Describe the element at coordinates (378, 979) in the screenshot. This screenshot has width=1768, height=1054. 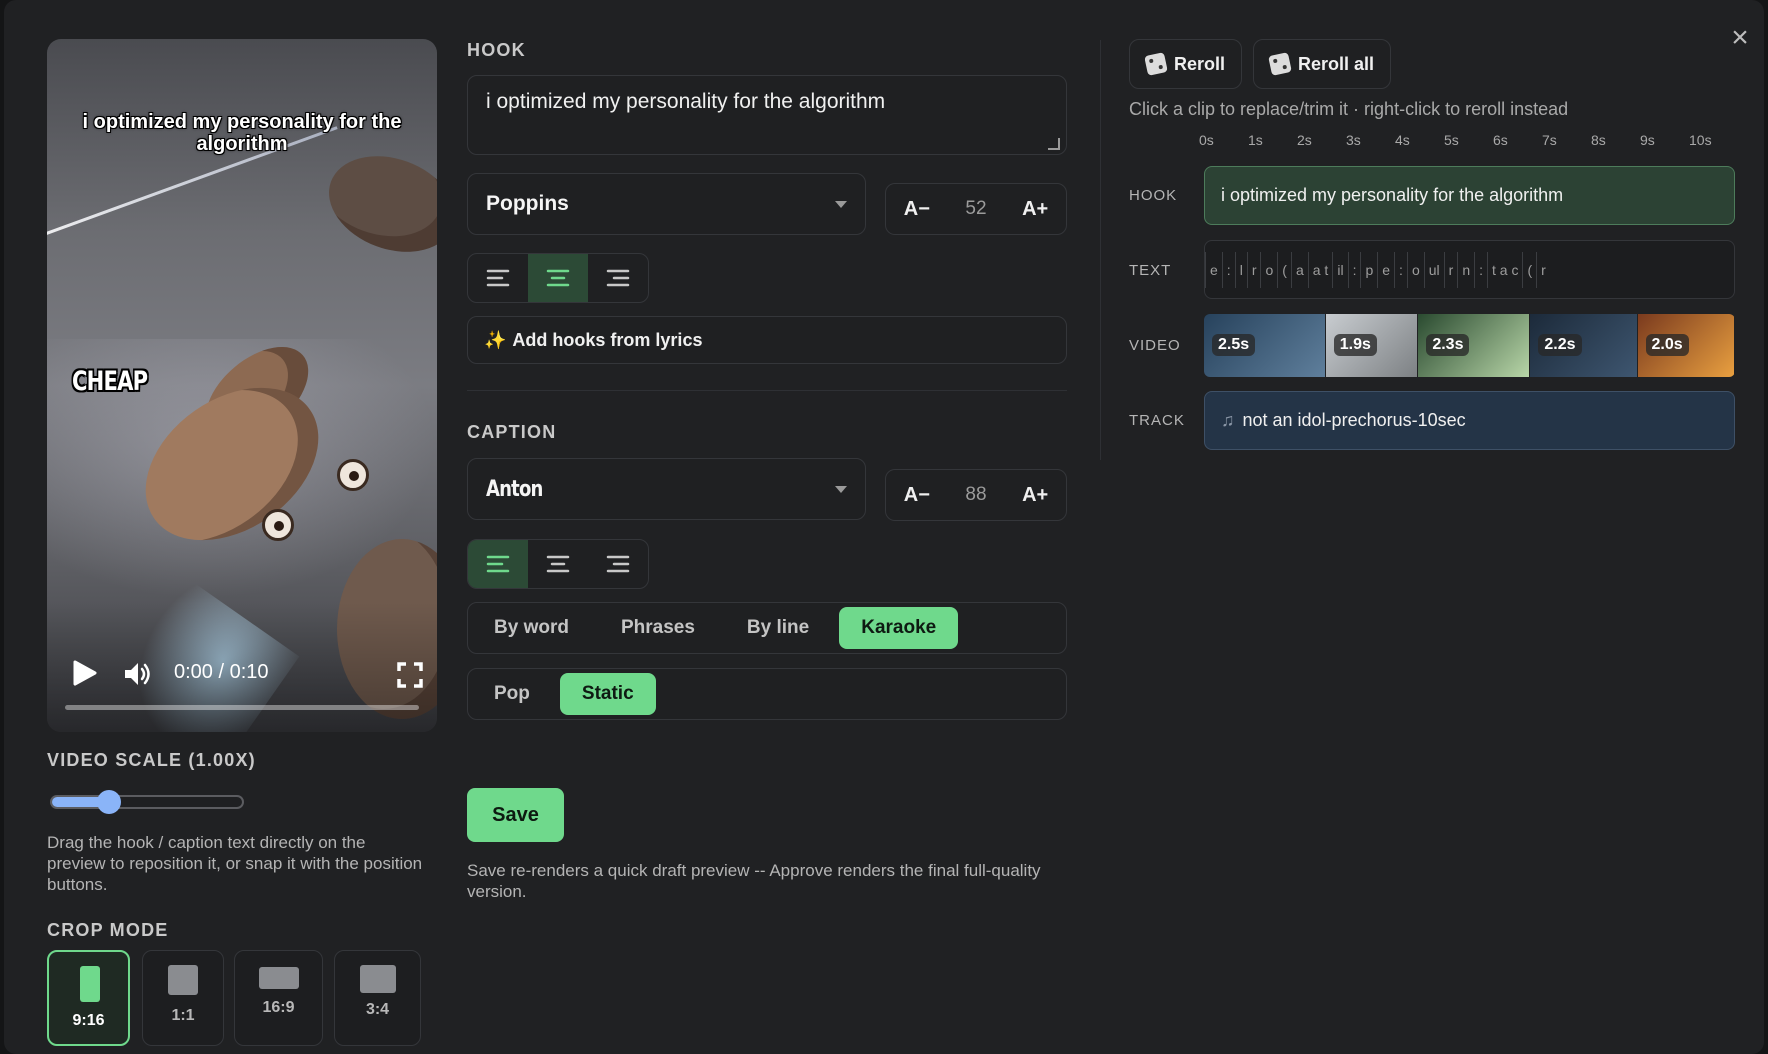
I see `crop-standard-icon` at that location.